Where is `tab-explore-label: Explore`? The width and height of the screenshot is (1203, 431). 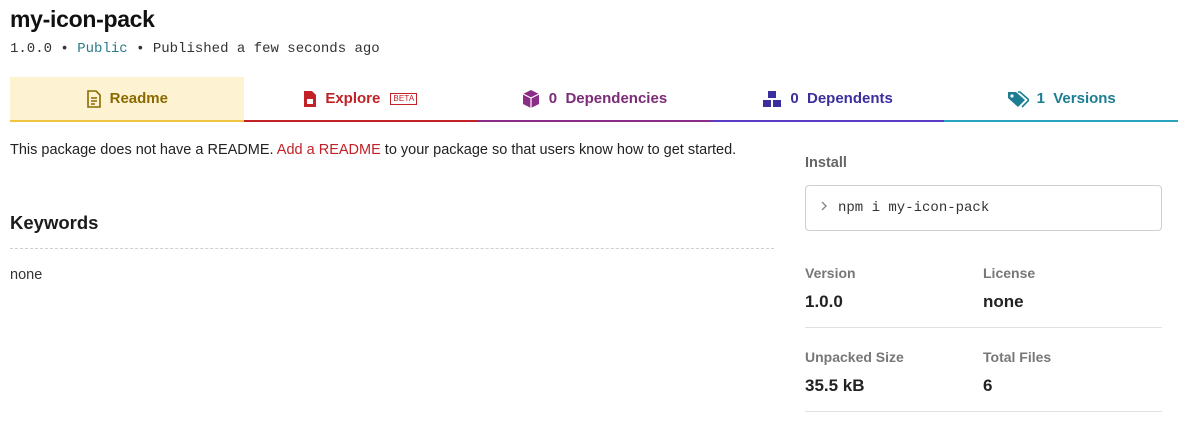 tab-explore-label: Explore is located at coordinates (353, 98).